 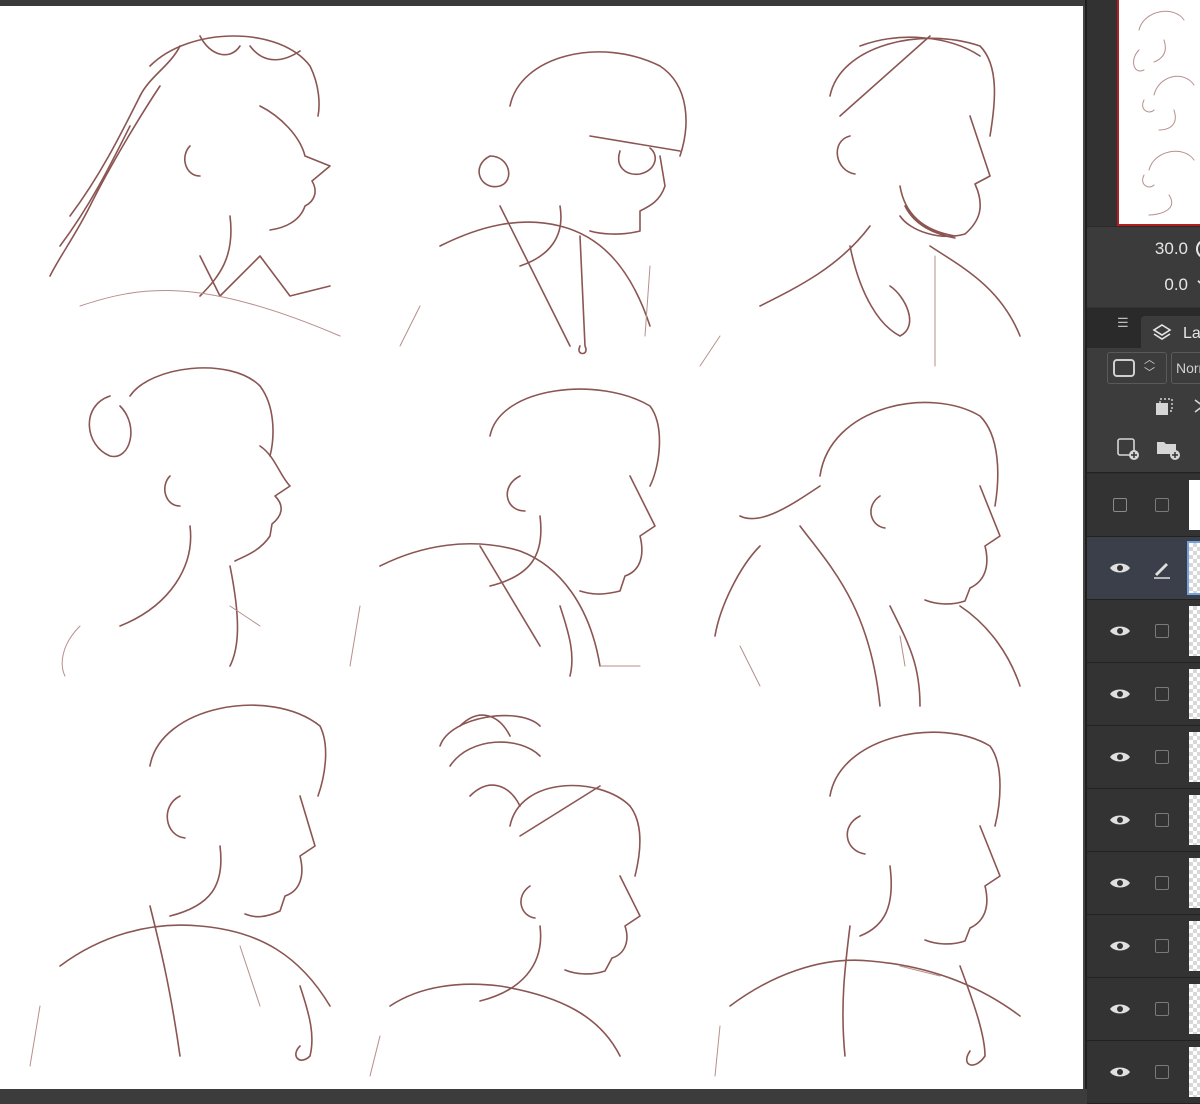 What do you see at coordinates (1124, 368) in the screenshot?
I see `color-swatch-icon` at bounding box center [1124, 368].